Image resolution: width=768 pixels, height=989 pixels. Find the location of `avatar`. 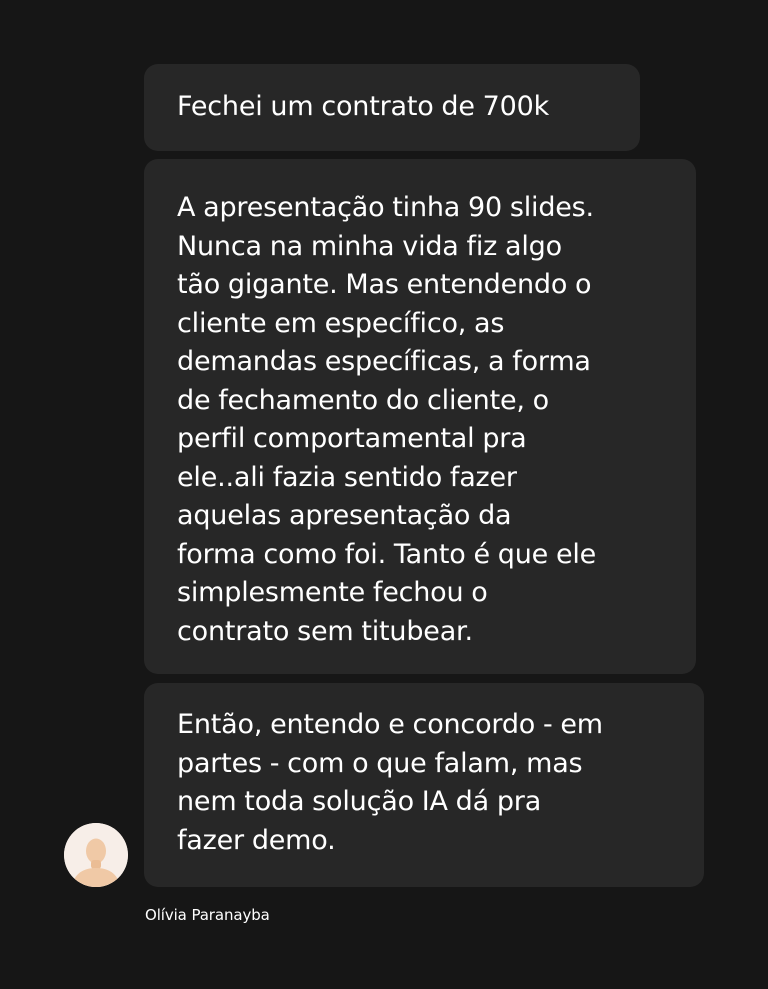

avatar is located at coordinates (96, 855).